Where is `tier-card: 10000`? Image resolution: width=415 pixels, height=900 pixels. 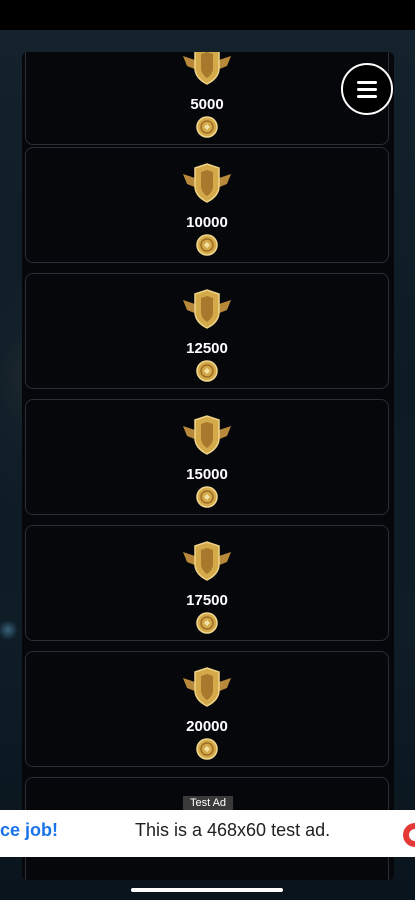
tier-card: 10000 is located at coordinates (207, 205).